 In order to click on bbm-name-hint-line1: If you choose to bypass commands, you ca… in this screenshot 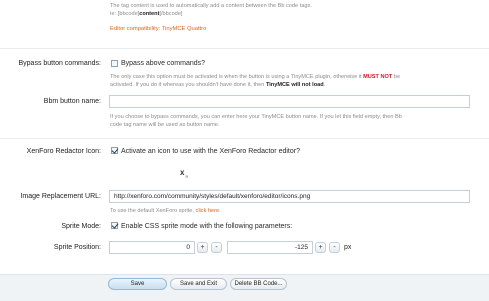, I will do `click(256, 117)`.